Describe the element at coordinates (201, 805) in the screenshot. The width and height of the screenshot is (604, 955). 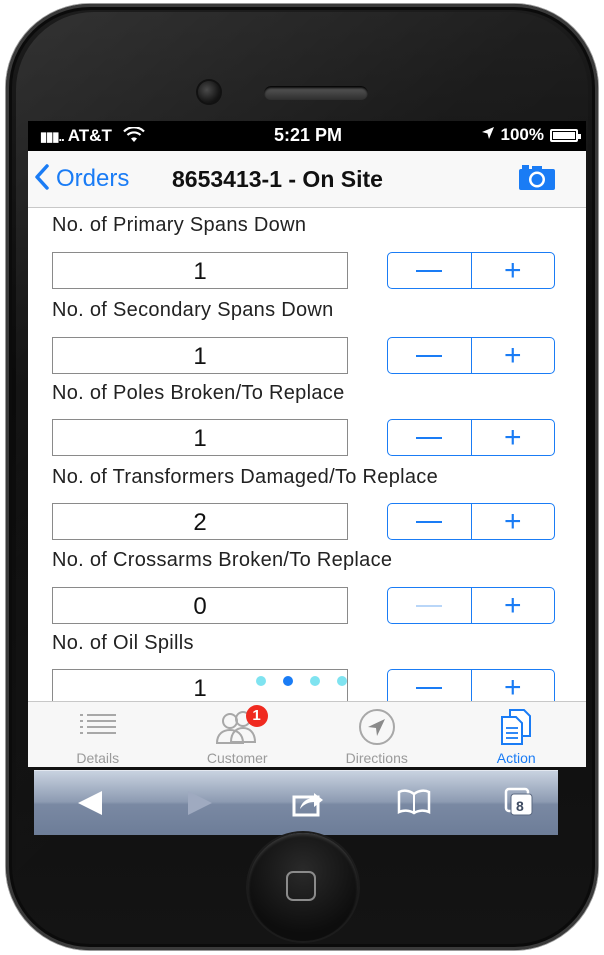
I see `forward-arrow-icon` at that location.